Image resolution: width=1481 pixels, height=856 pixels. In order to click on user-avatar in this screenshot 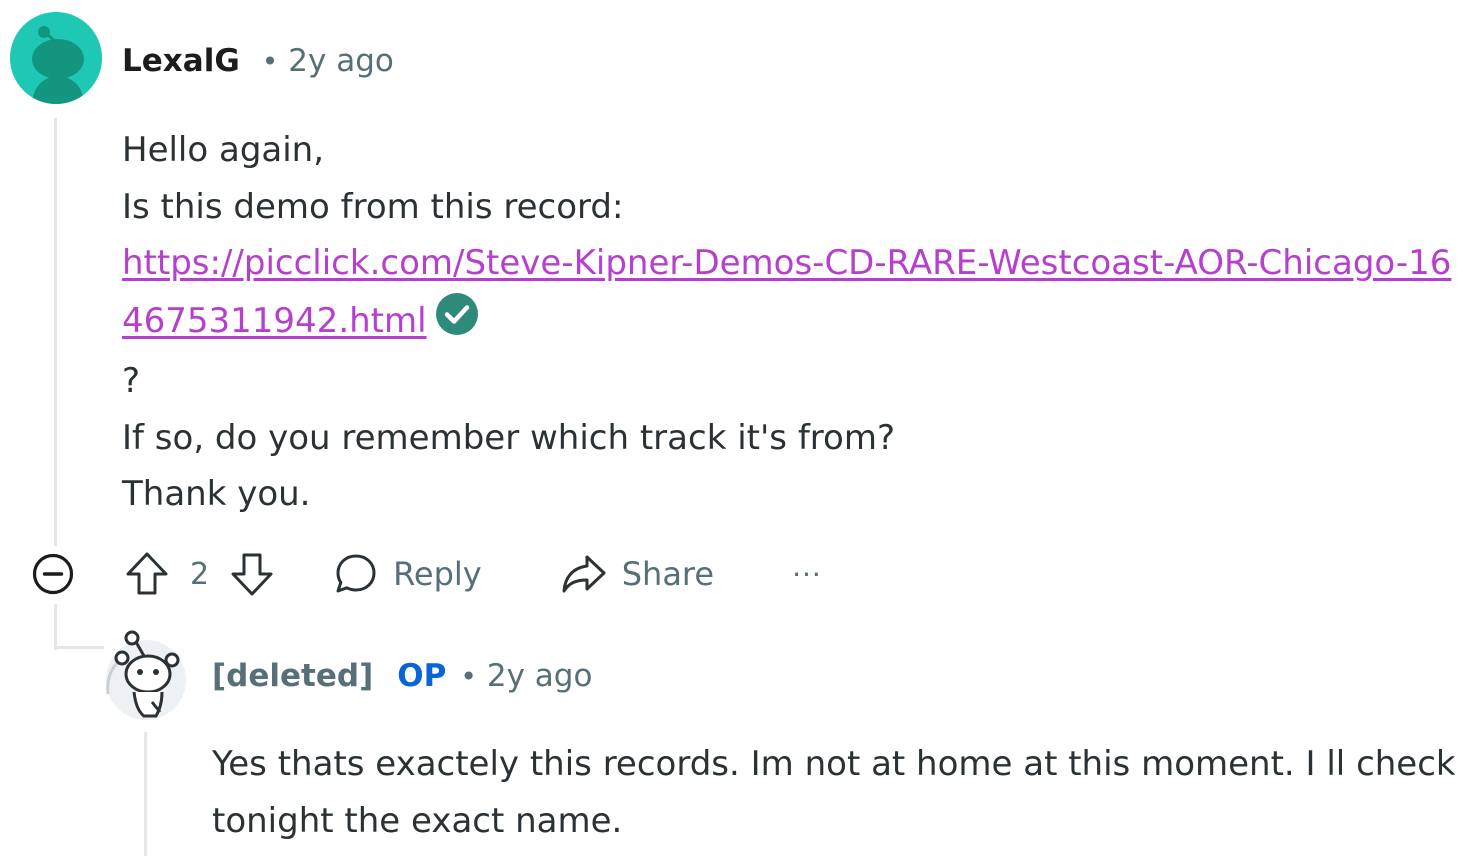, I will do `click(56, 58)`.